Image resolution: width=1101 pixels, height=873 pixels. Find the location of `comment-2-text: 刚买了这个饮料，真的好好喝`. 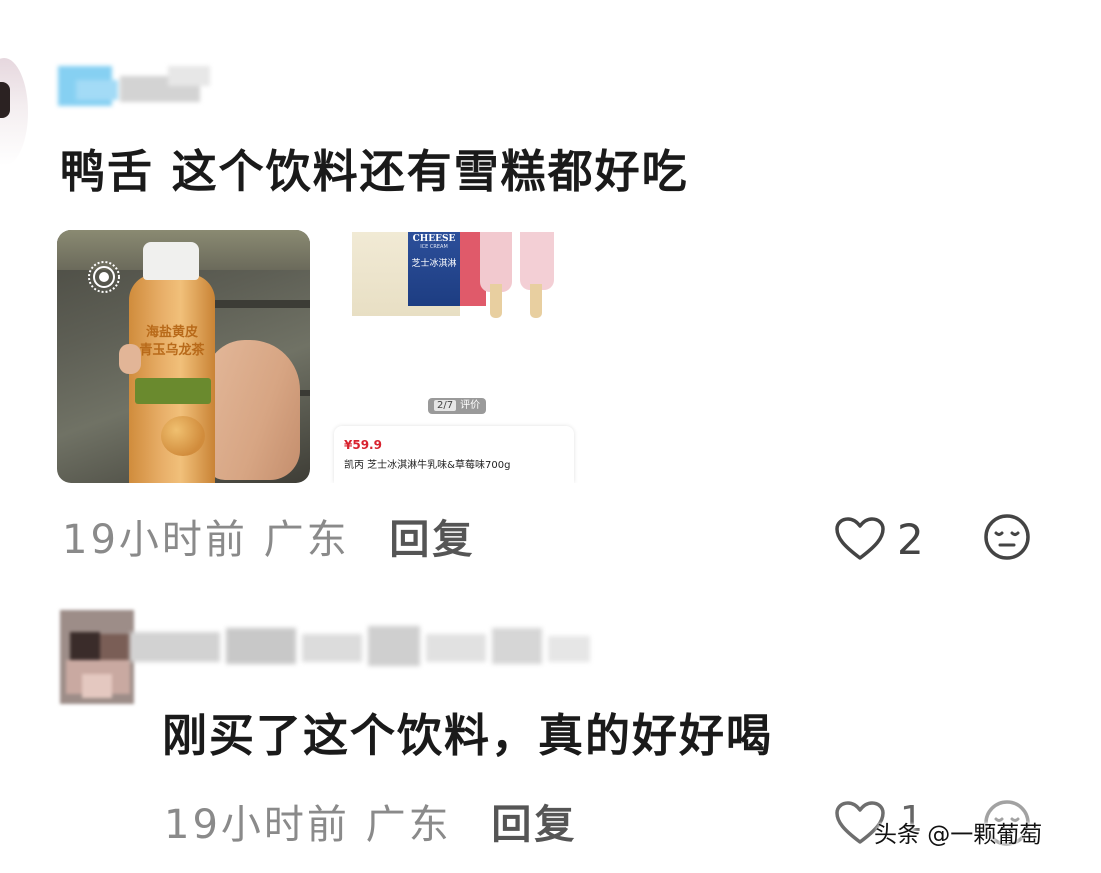

comment-2-text: 刚买了这个饮料，真的好好喝 is located at coordinates (468, 735).